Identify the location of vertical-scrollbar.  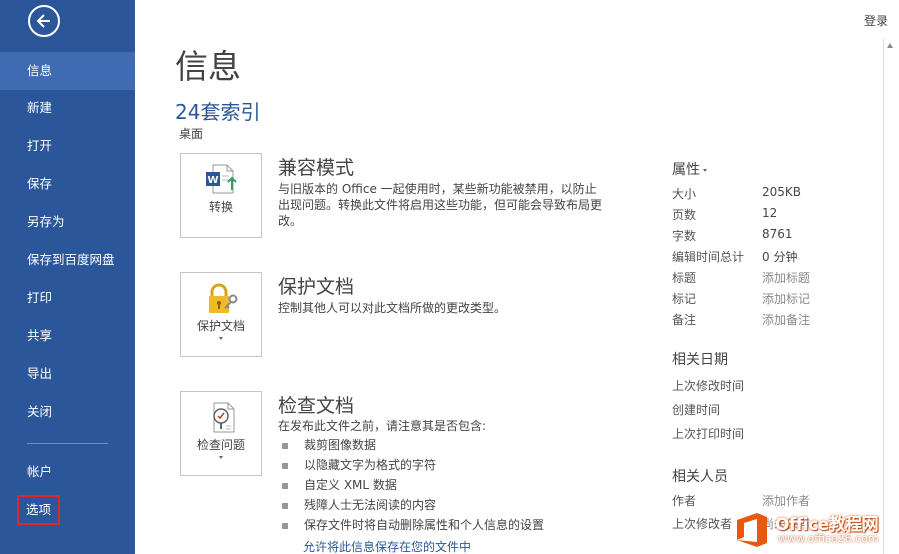
(889, 296).